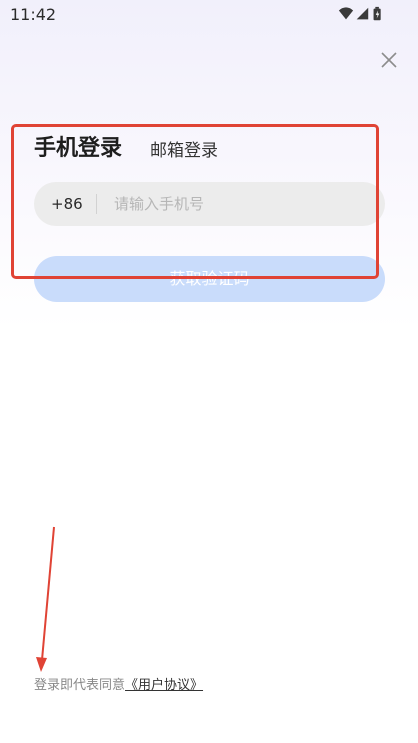 This screenshot has height=743, width=418. Describe the element at coordinates (96, 204) in the screenshot. I see `divider` at that location.